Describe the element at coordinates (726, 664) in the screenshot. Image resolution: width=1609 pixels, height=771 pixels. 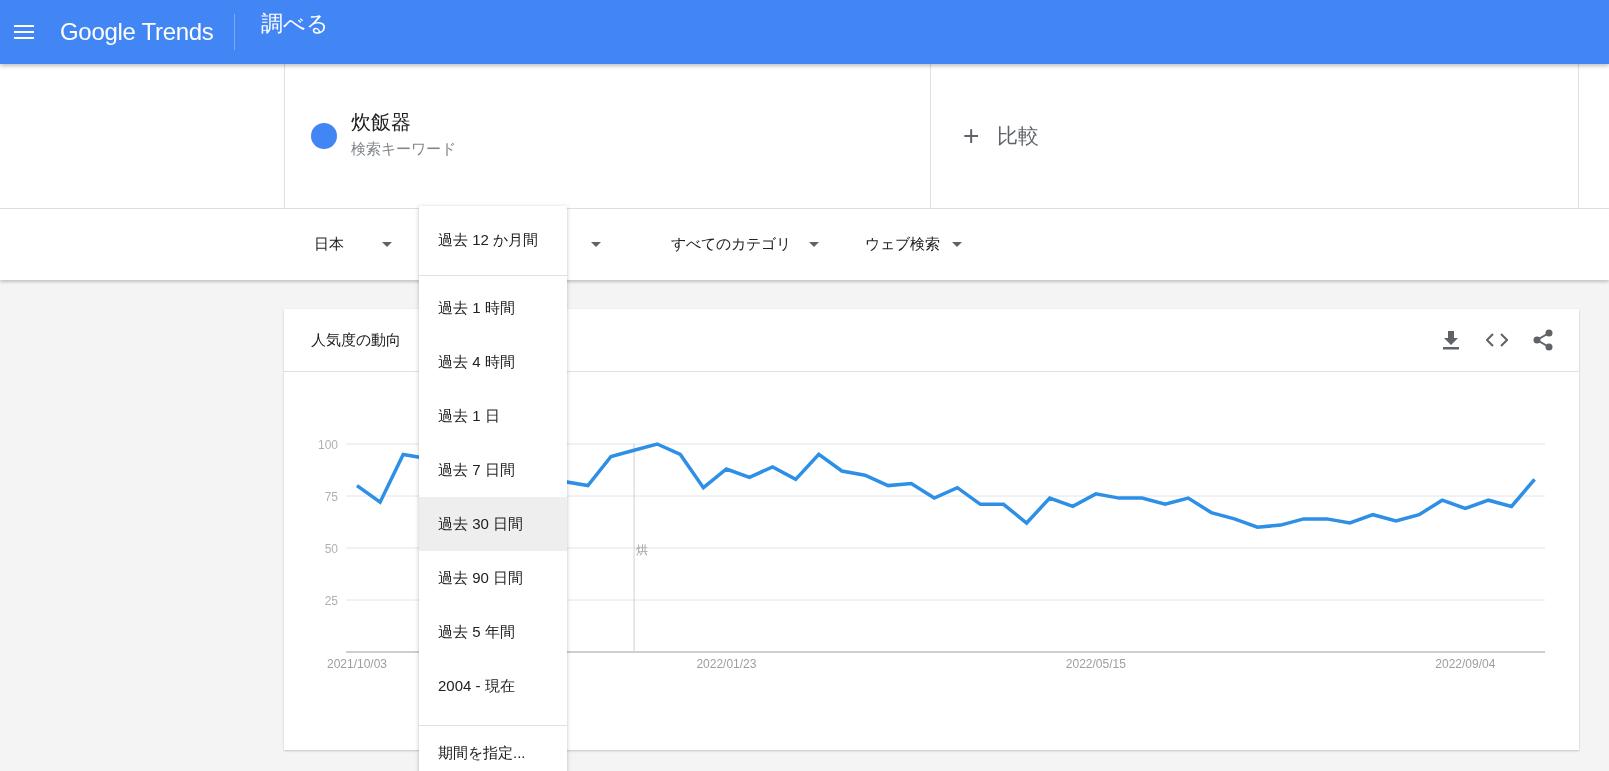
I see `axis-label: 2022/01/23` at that location.